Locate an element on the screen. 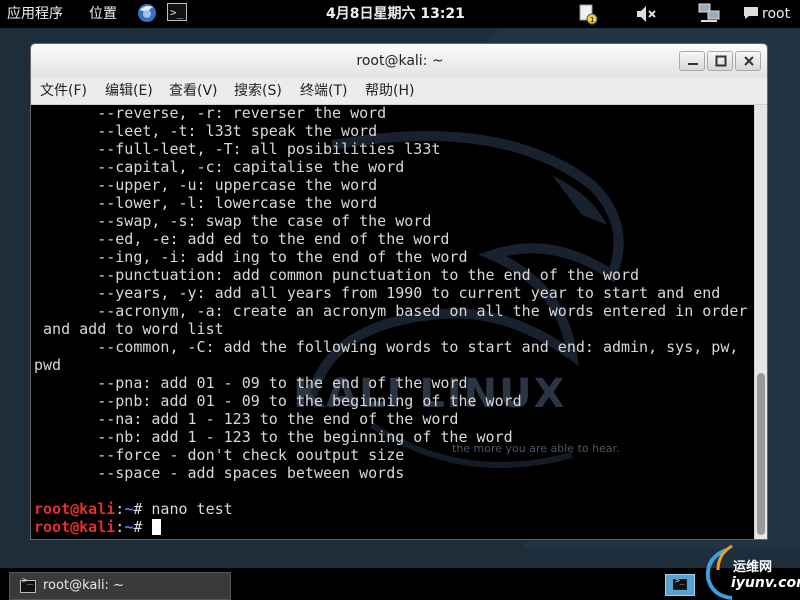 The width and height of the screenshot is (800, 600). network-icon is located at coordinates (709, 14).